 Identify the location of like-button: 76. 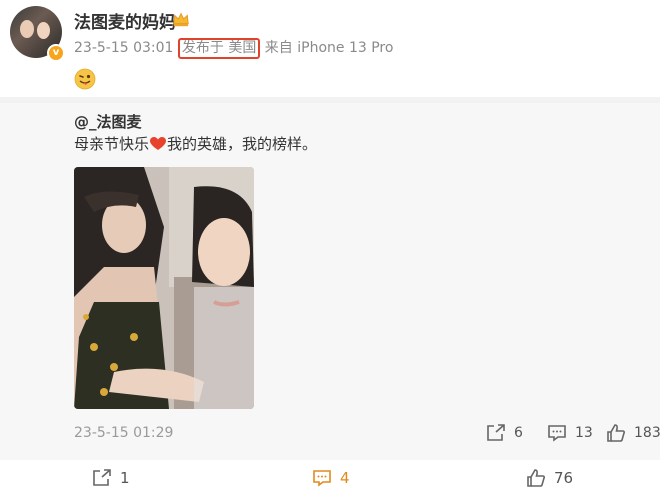
(549, 478).